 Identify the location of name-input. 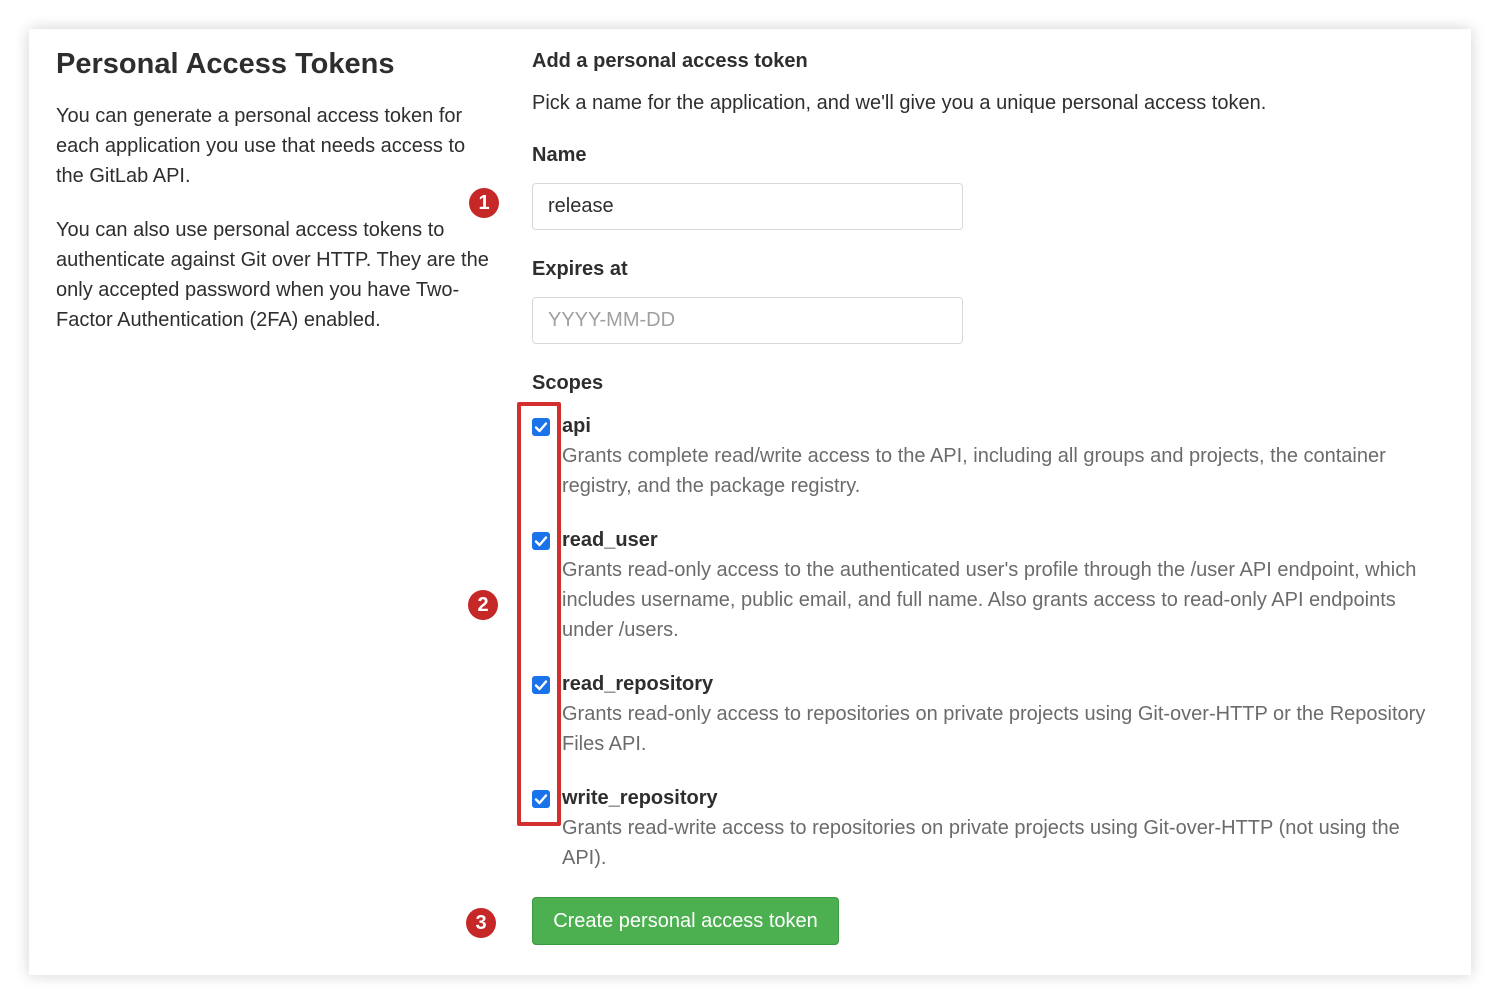
(747, 206).